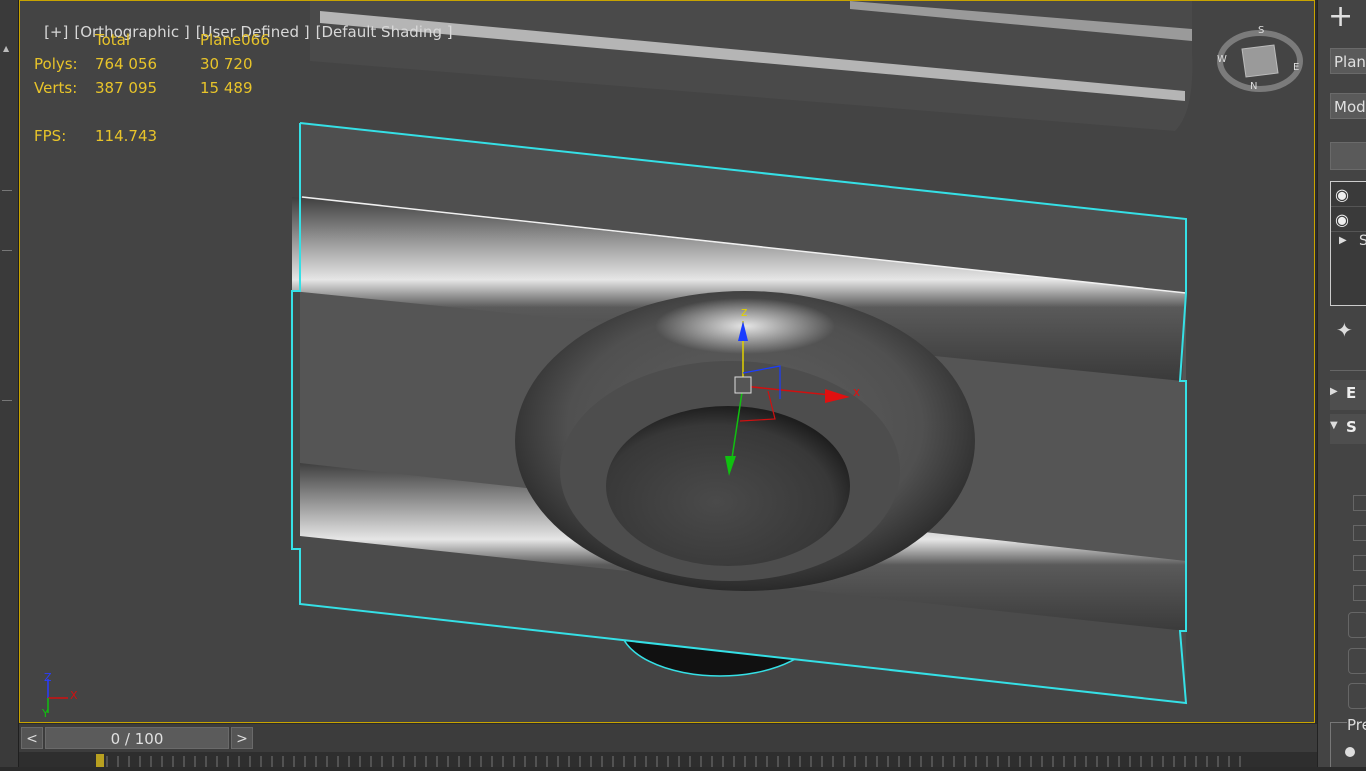 Image resolution: width=1366 pixels, height=771 pixels. I want to click on stats-fps-label: FPS:, so click(50, 136).